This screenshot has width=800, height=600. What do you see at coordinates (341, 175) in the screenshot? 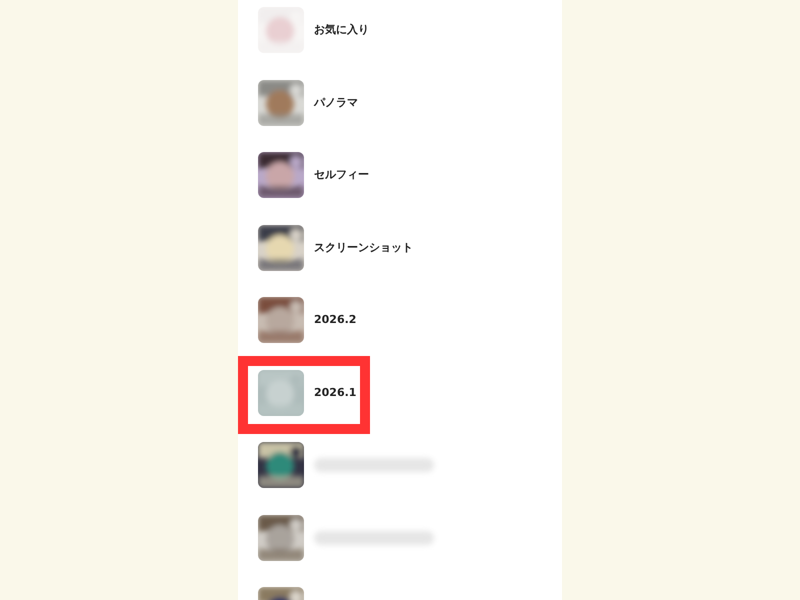
I see `album-title: セルフィー` at bounding box center [341, 175].